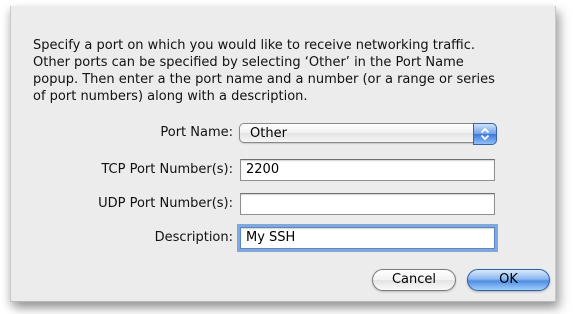 Image resolution: width=578 pixels, height=314 pixels. I want to click on port-name-label: Port Name:, so click(196, 132).